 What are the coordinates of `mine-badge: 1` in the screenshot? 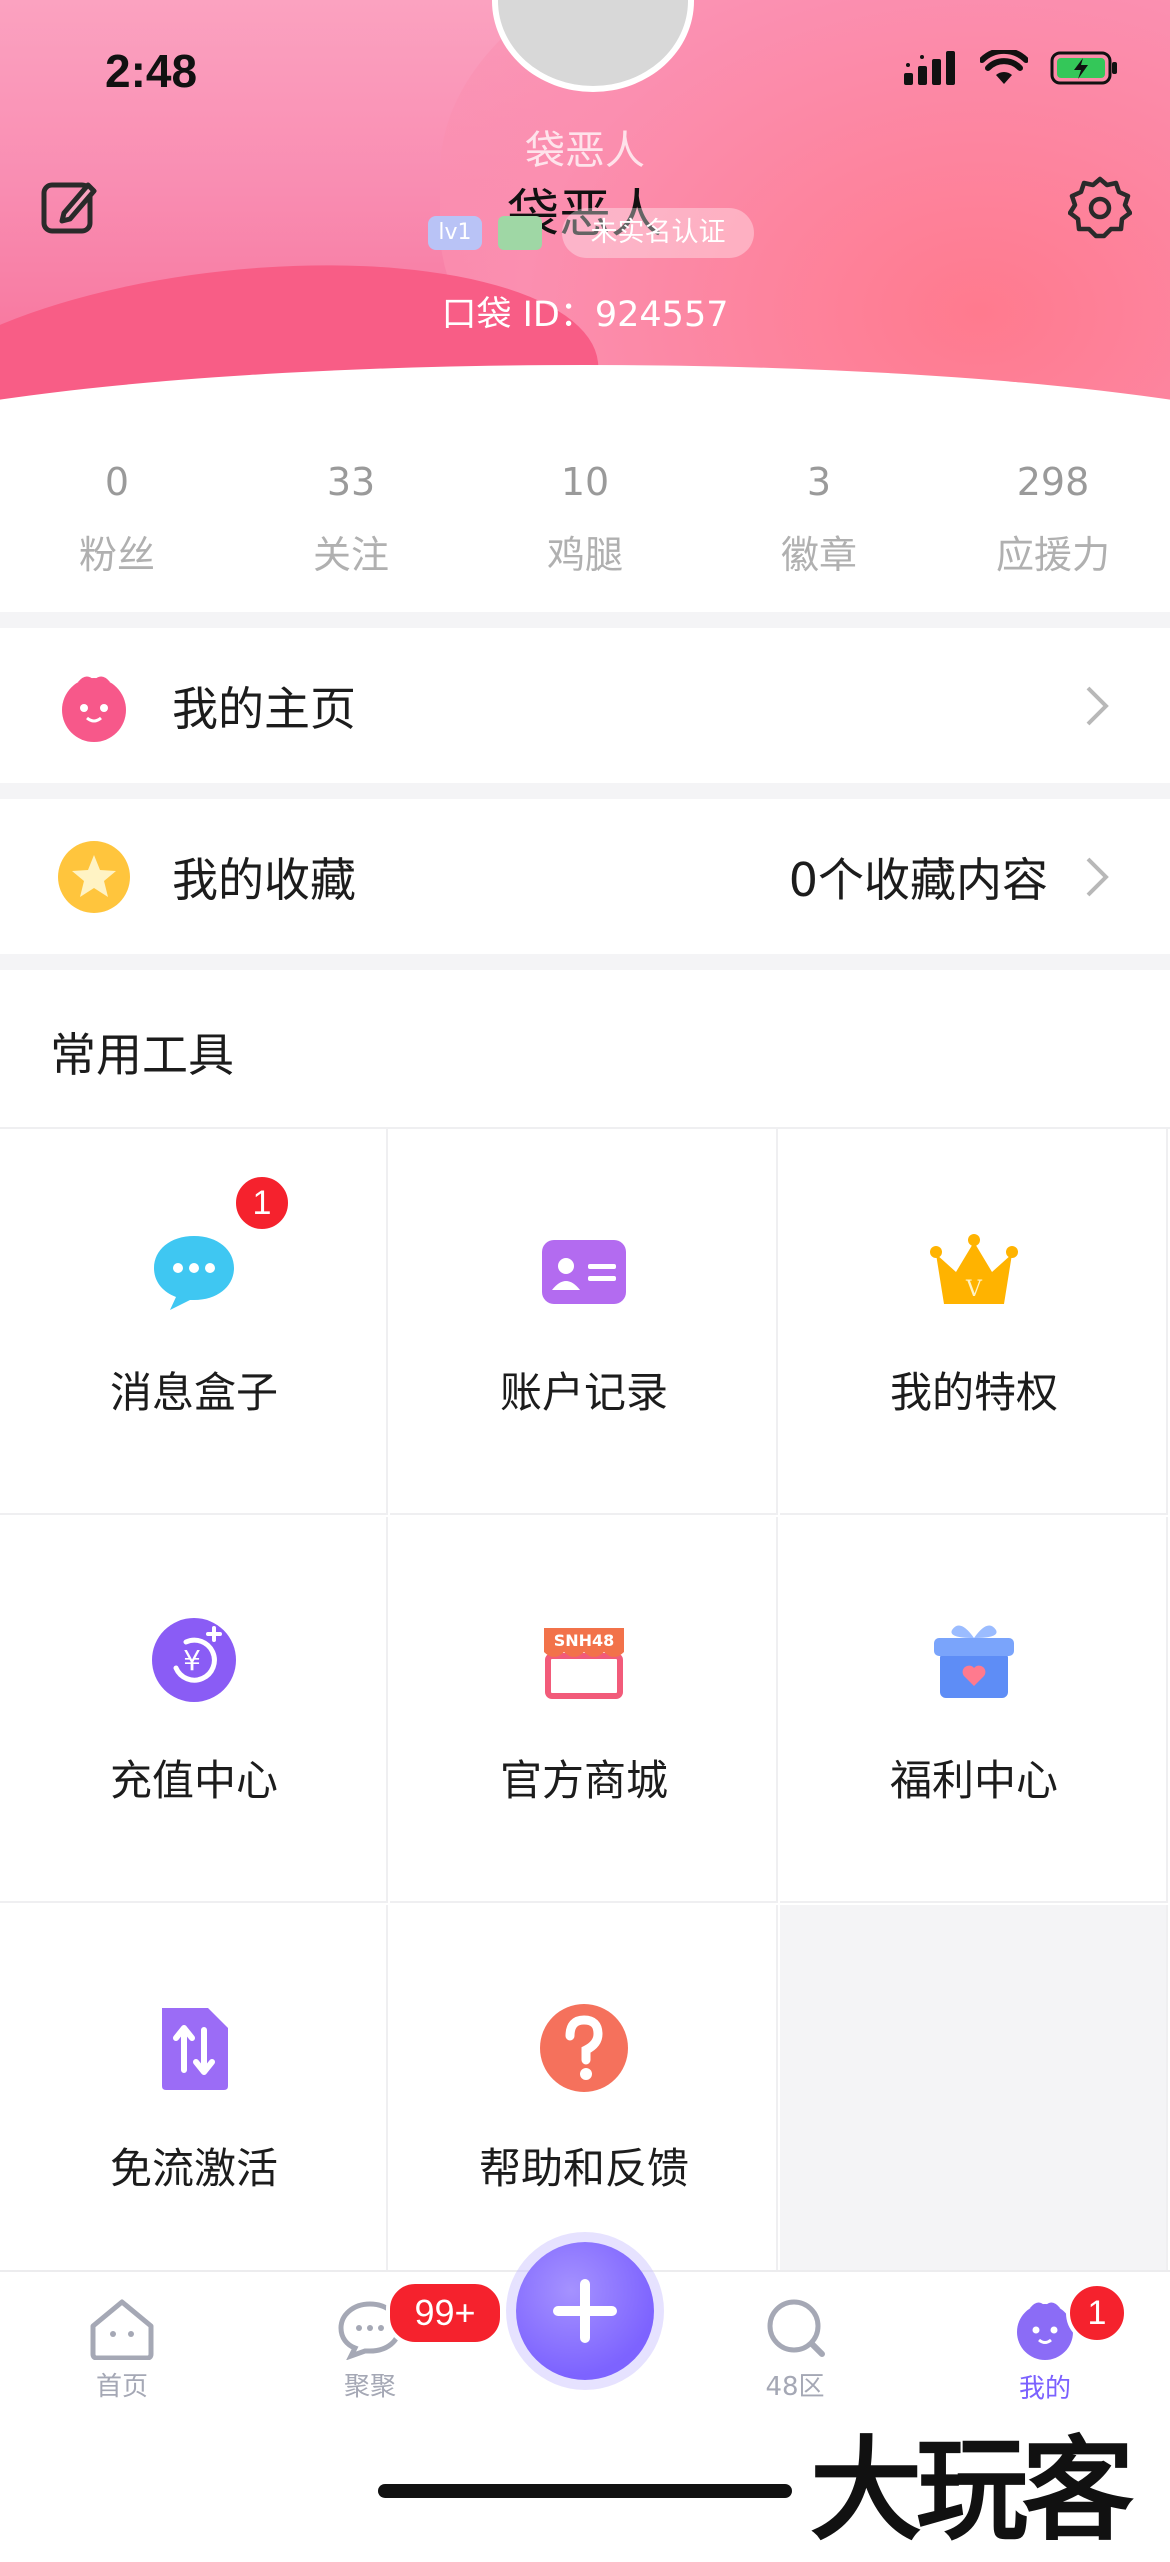 It's located at (1097, 2313).